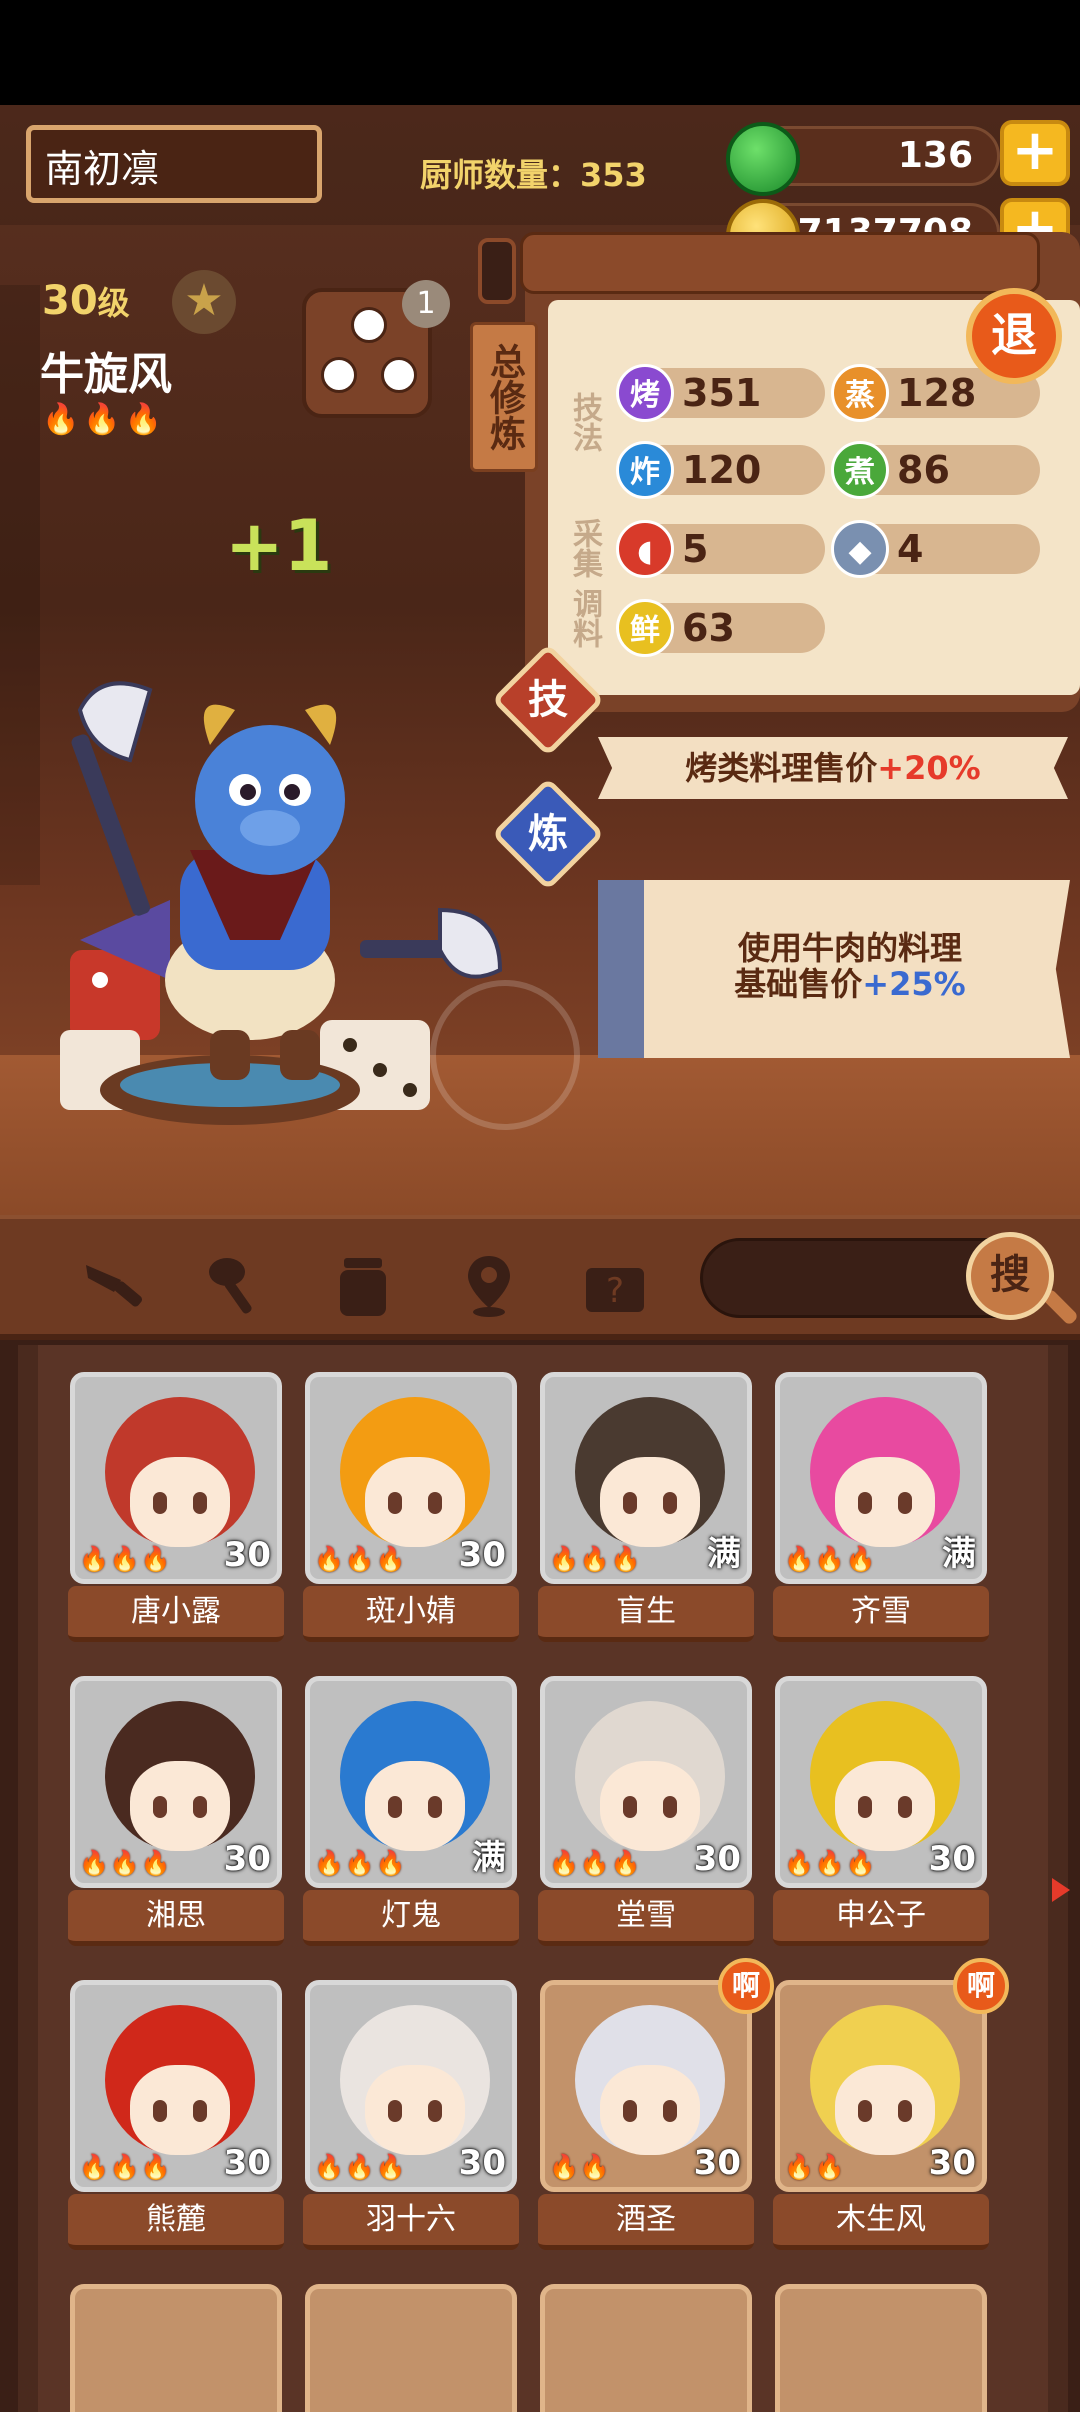  I want to click on skill-effect-value: +20%, so click(929, 768).